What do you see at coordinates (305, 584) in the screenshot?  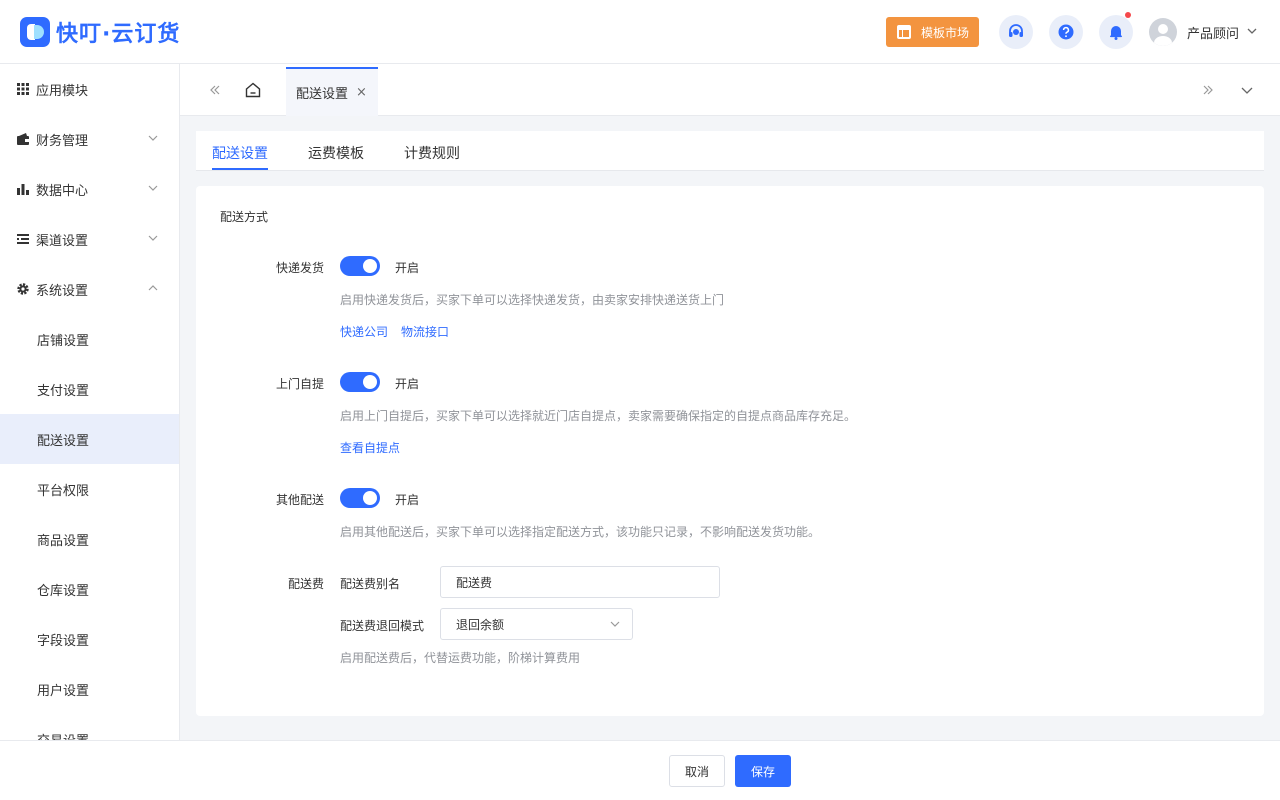 I see `fee-label: 配送费` at bounding box center [305, 584].